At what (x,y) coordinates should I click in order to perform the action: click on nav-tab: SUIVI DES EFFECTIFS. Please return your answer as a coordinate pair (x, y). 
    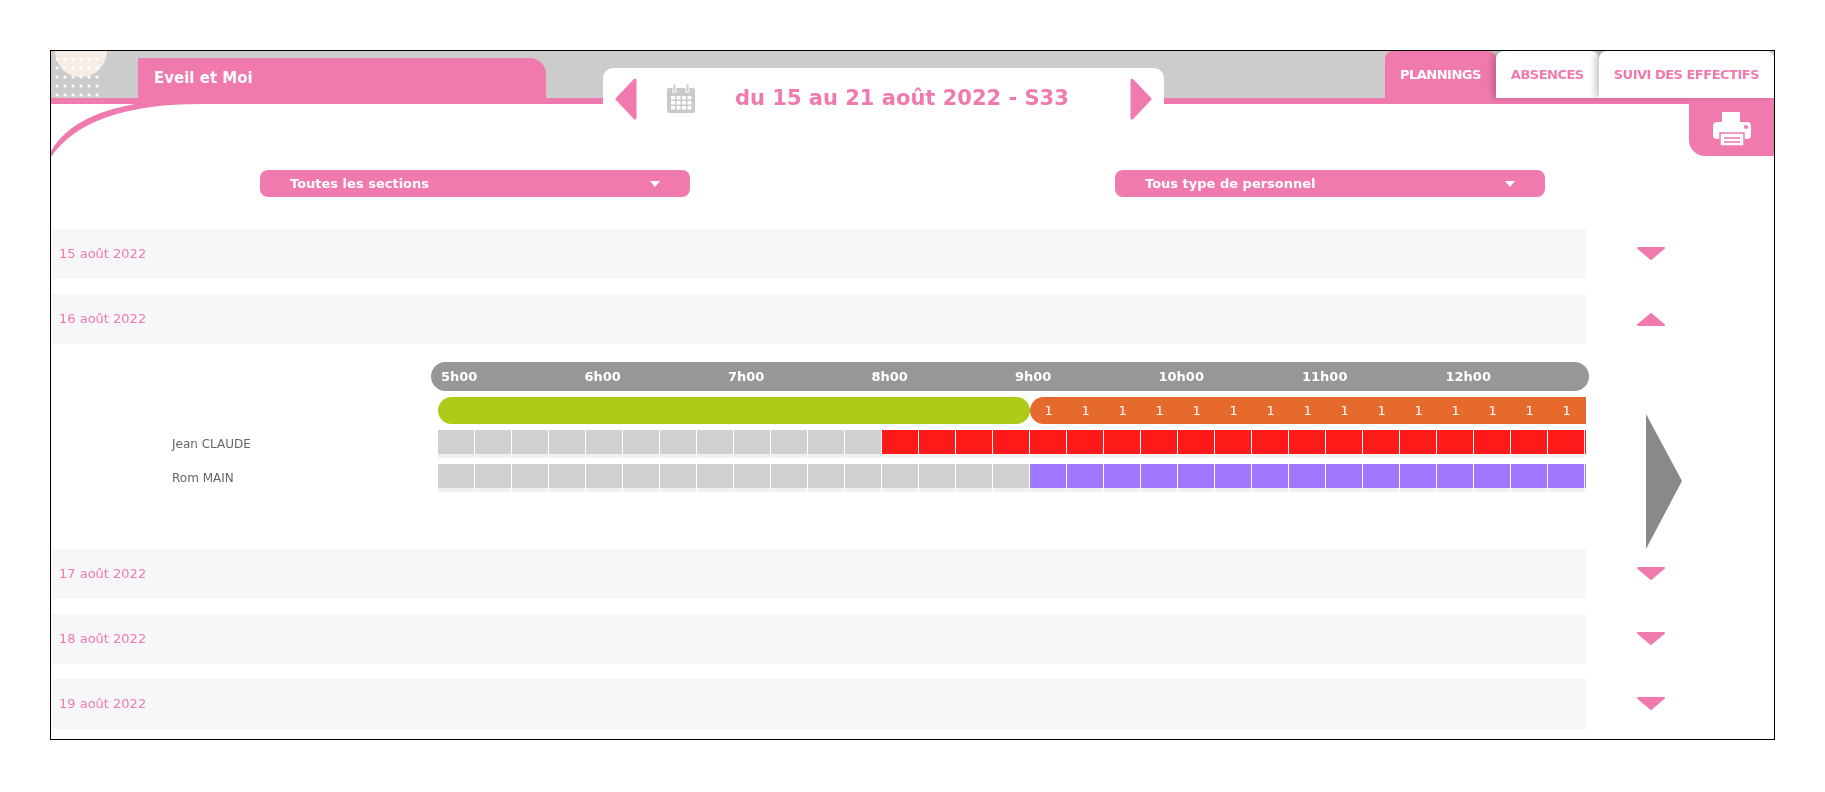
    Looking at the image, I should click on (1686, 74).